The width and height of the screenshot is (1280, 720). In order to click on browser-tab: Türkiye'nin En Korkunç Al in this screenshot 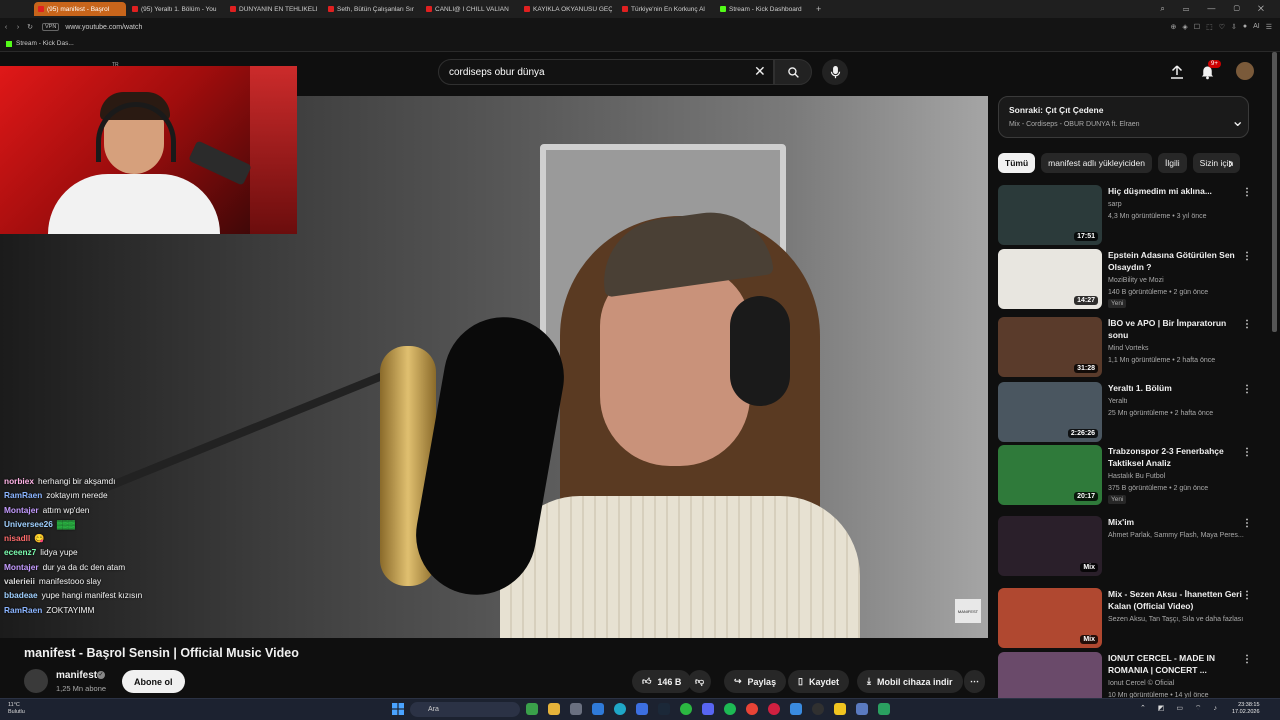, I will do `click(666, 9)`.